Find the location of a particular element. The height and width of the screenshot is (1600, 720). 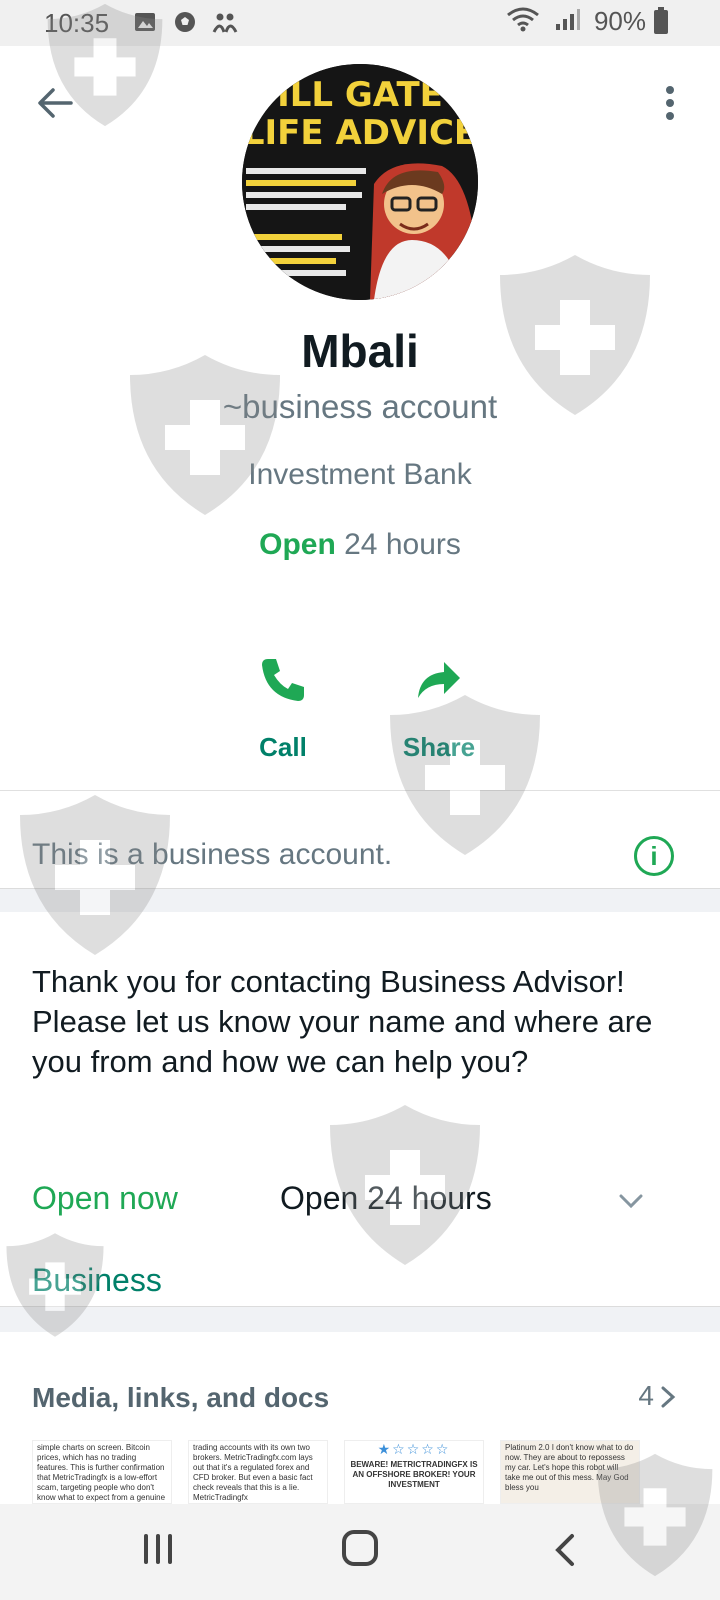

image-icon is located at coordinates (145, 22).